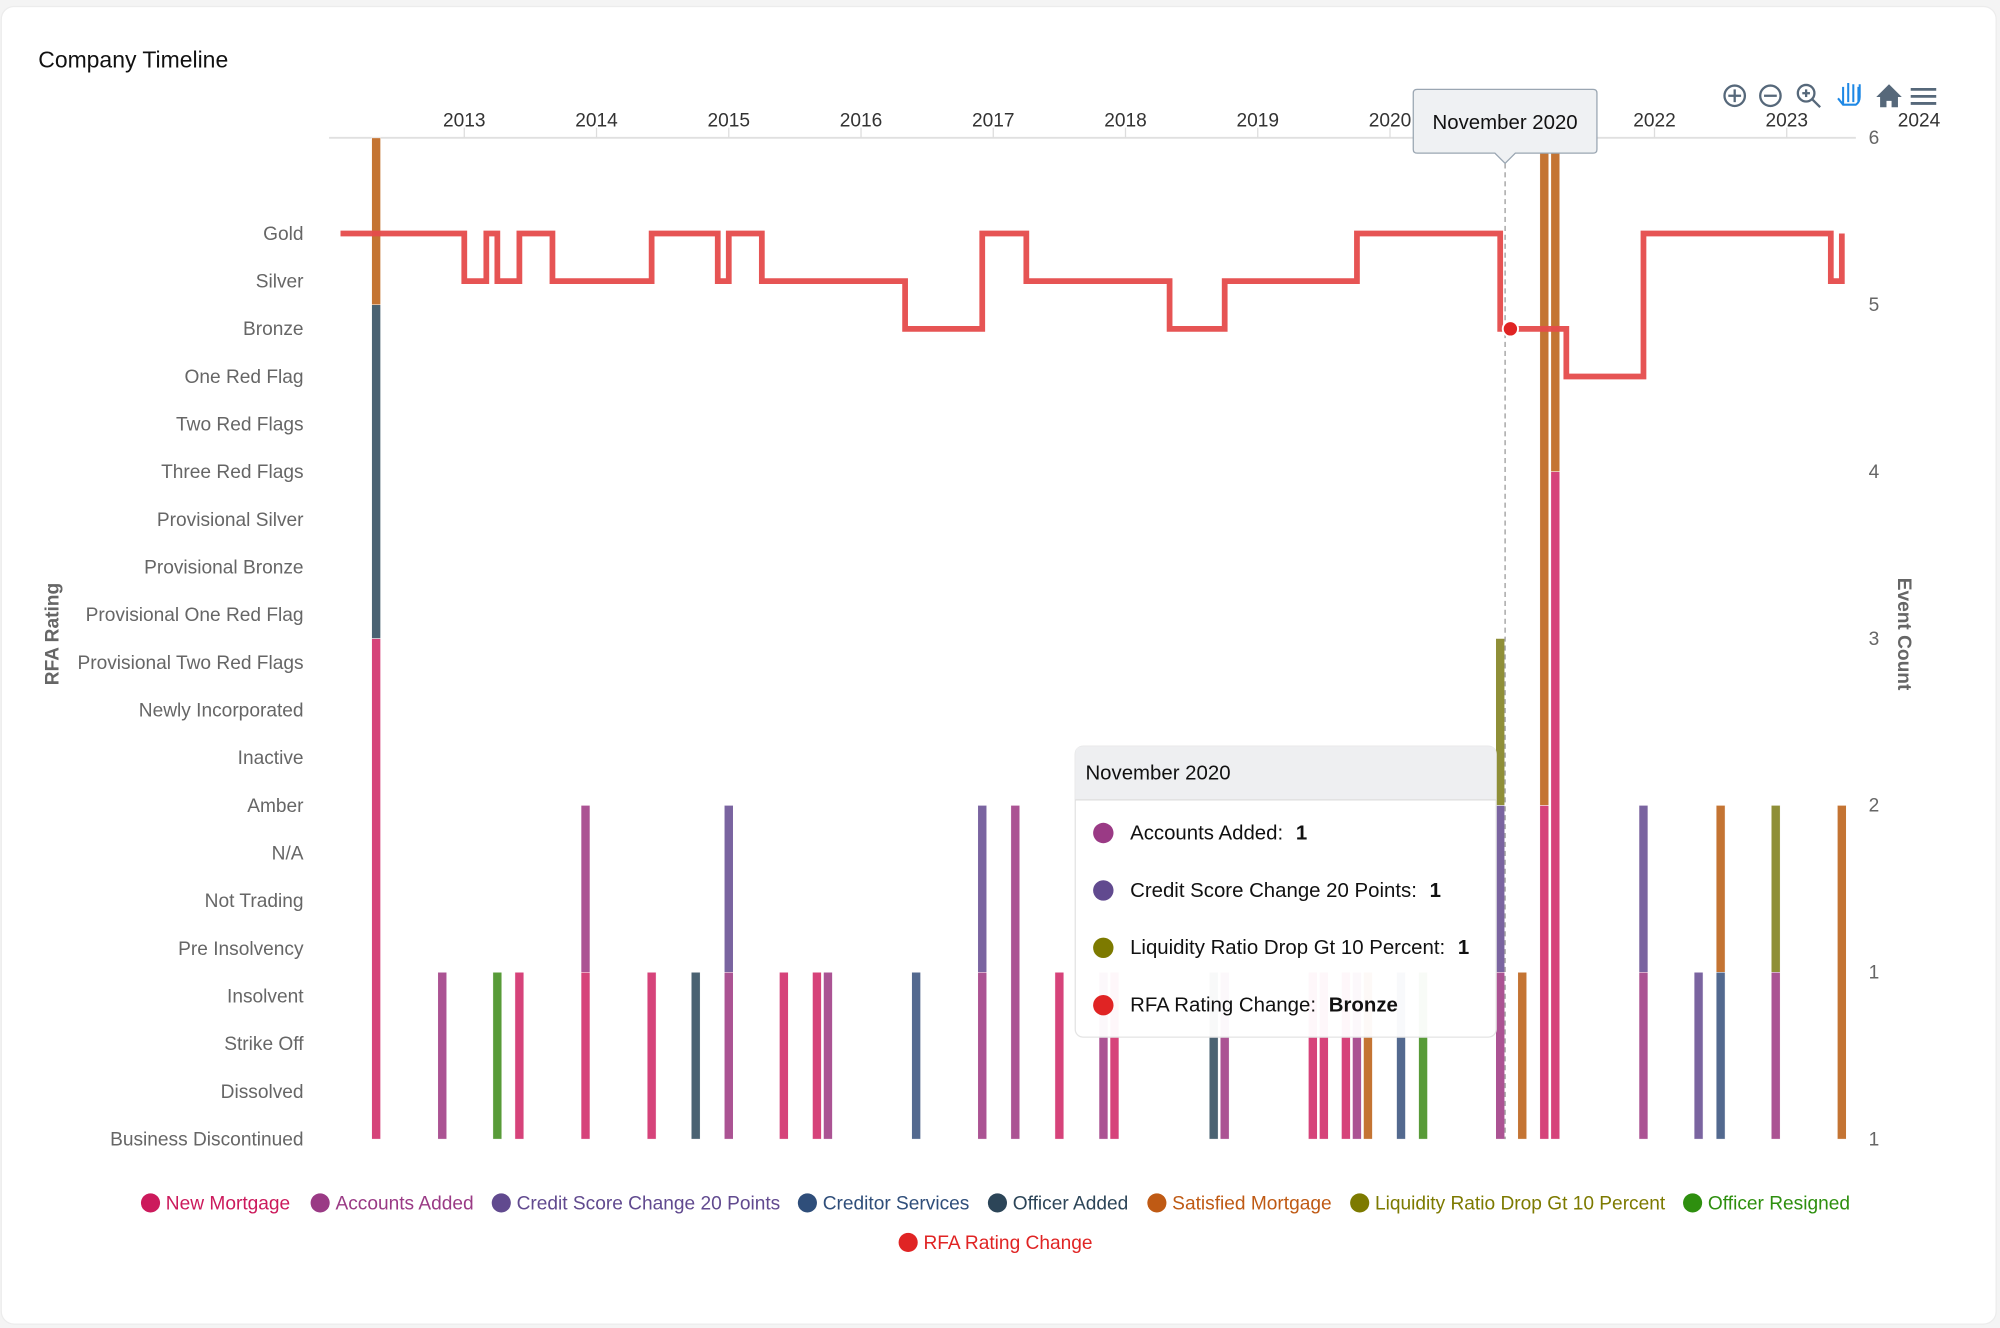  Describe the element at coordinates (1874, 639) in the screenshot. I see `count-tick-label: 3` at that location.